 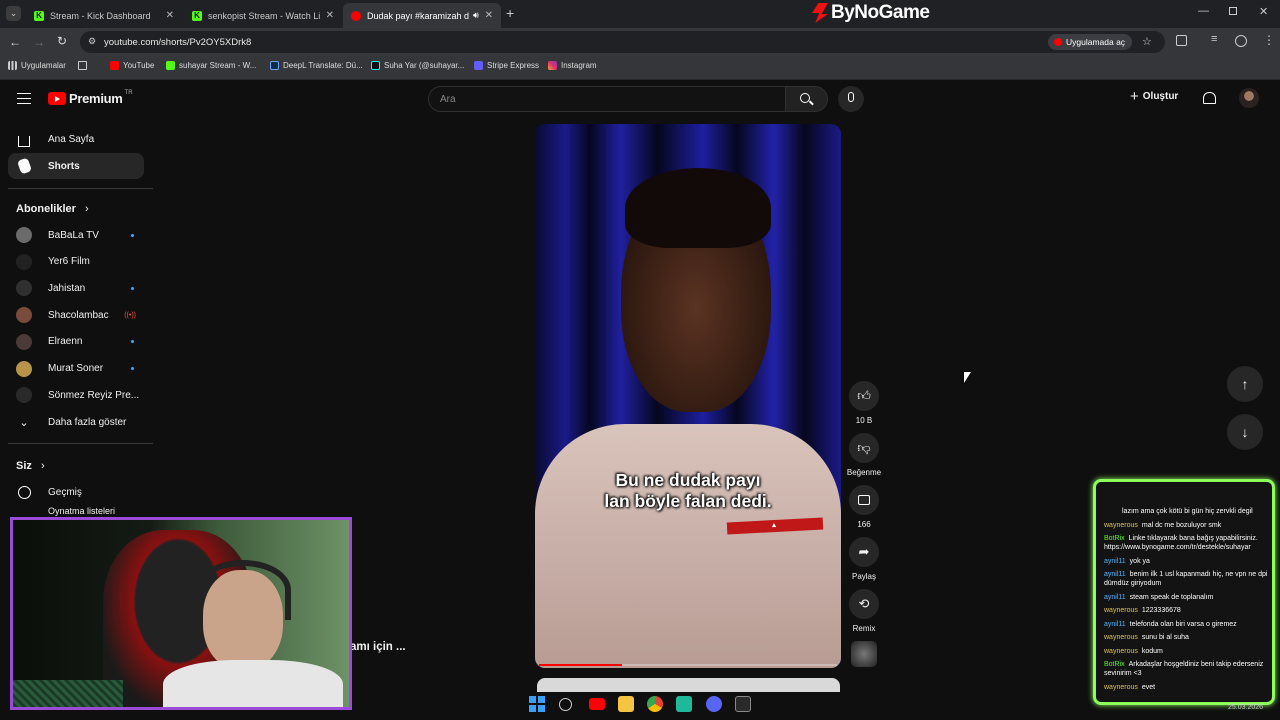 I want to click on show-more-button: ⌄ Daha fazla göster, so click(x=76, y=422).